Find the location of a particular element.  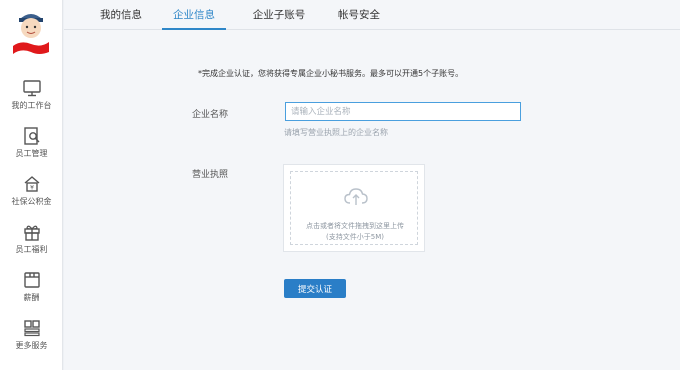

sidebar-item-label: 社保公积金 is located at coordinates (31, 201).